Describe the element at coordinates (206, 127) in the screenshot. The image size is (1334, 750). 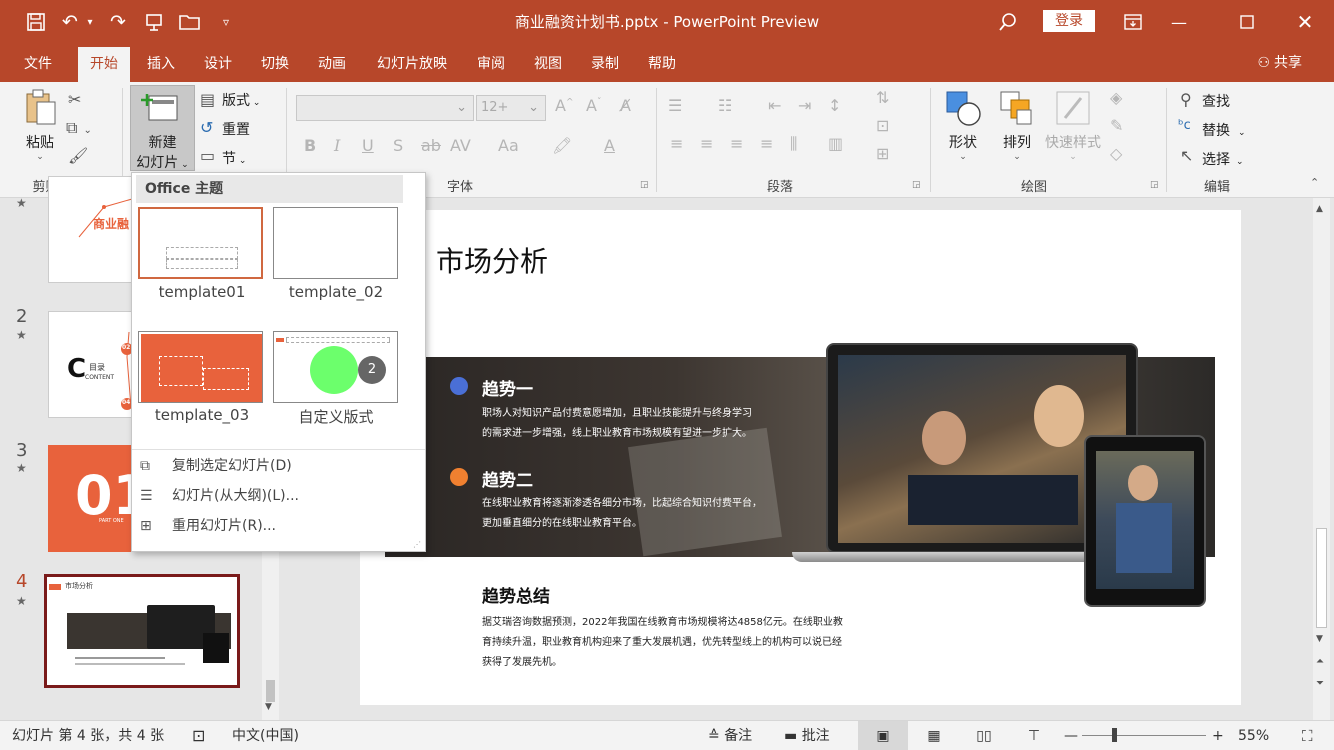
I see `reset-icon: ↺` at that location.